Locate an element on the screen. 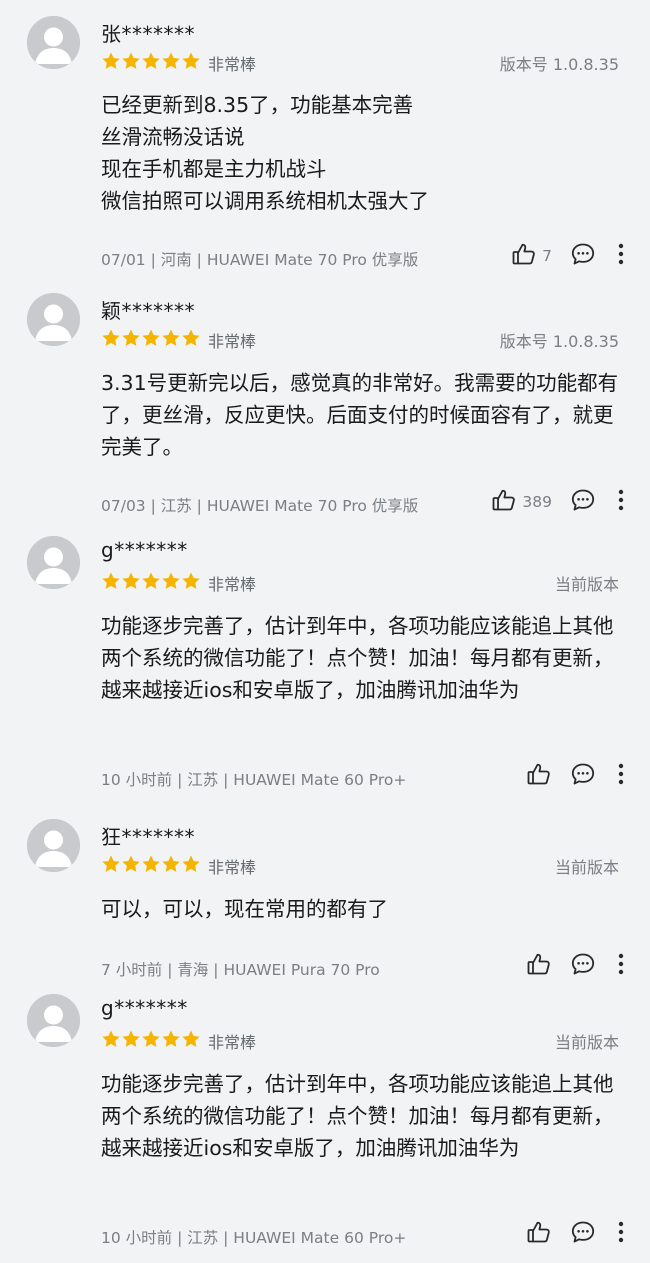 The width and height of the screenshot is (650, 1263). review-username: 张******* is located at coordinates (148, 34).